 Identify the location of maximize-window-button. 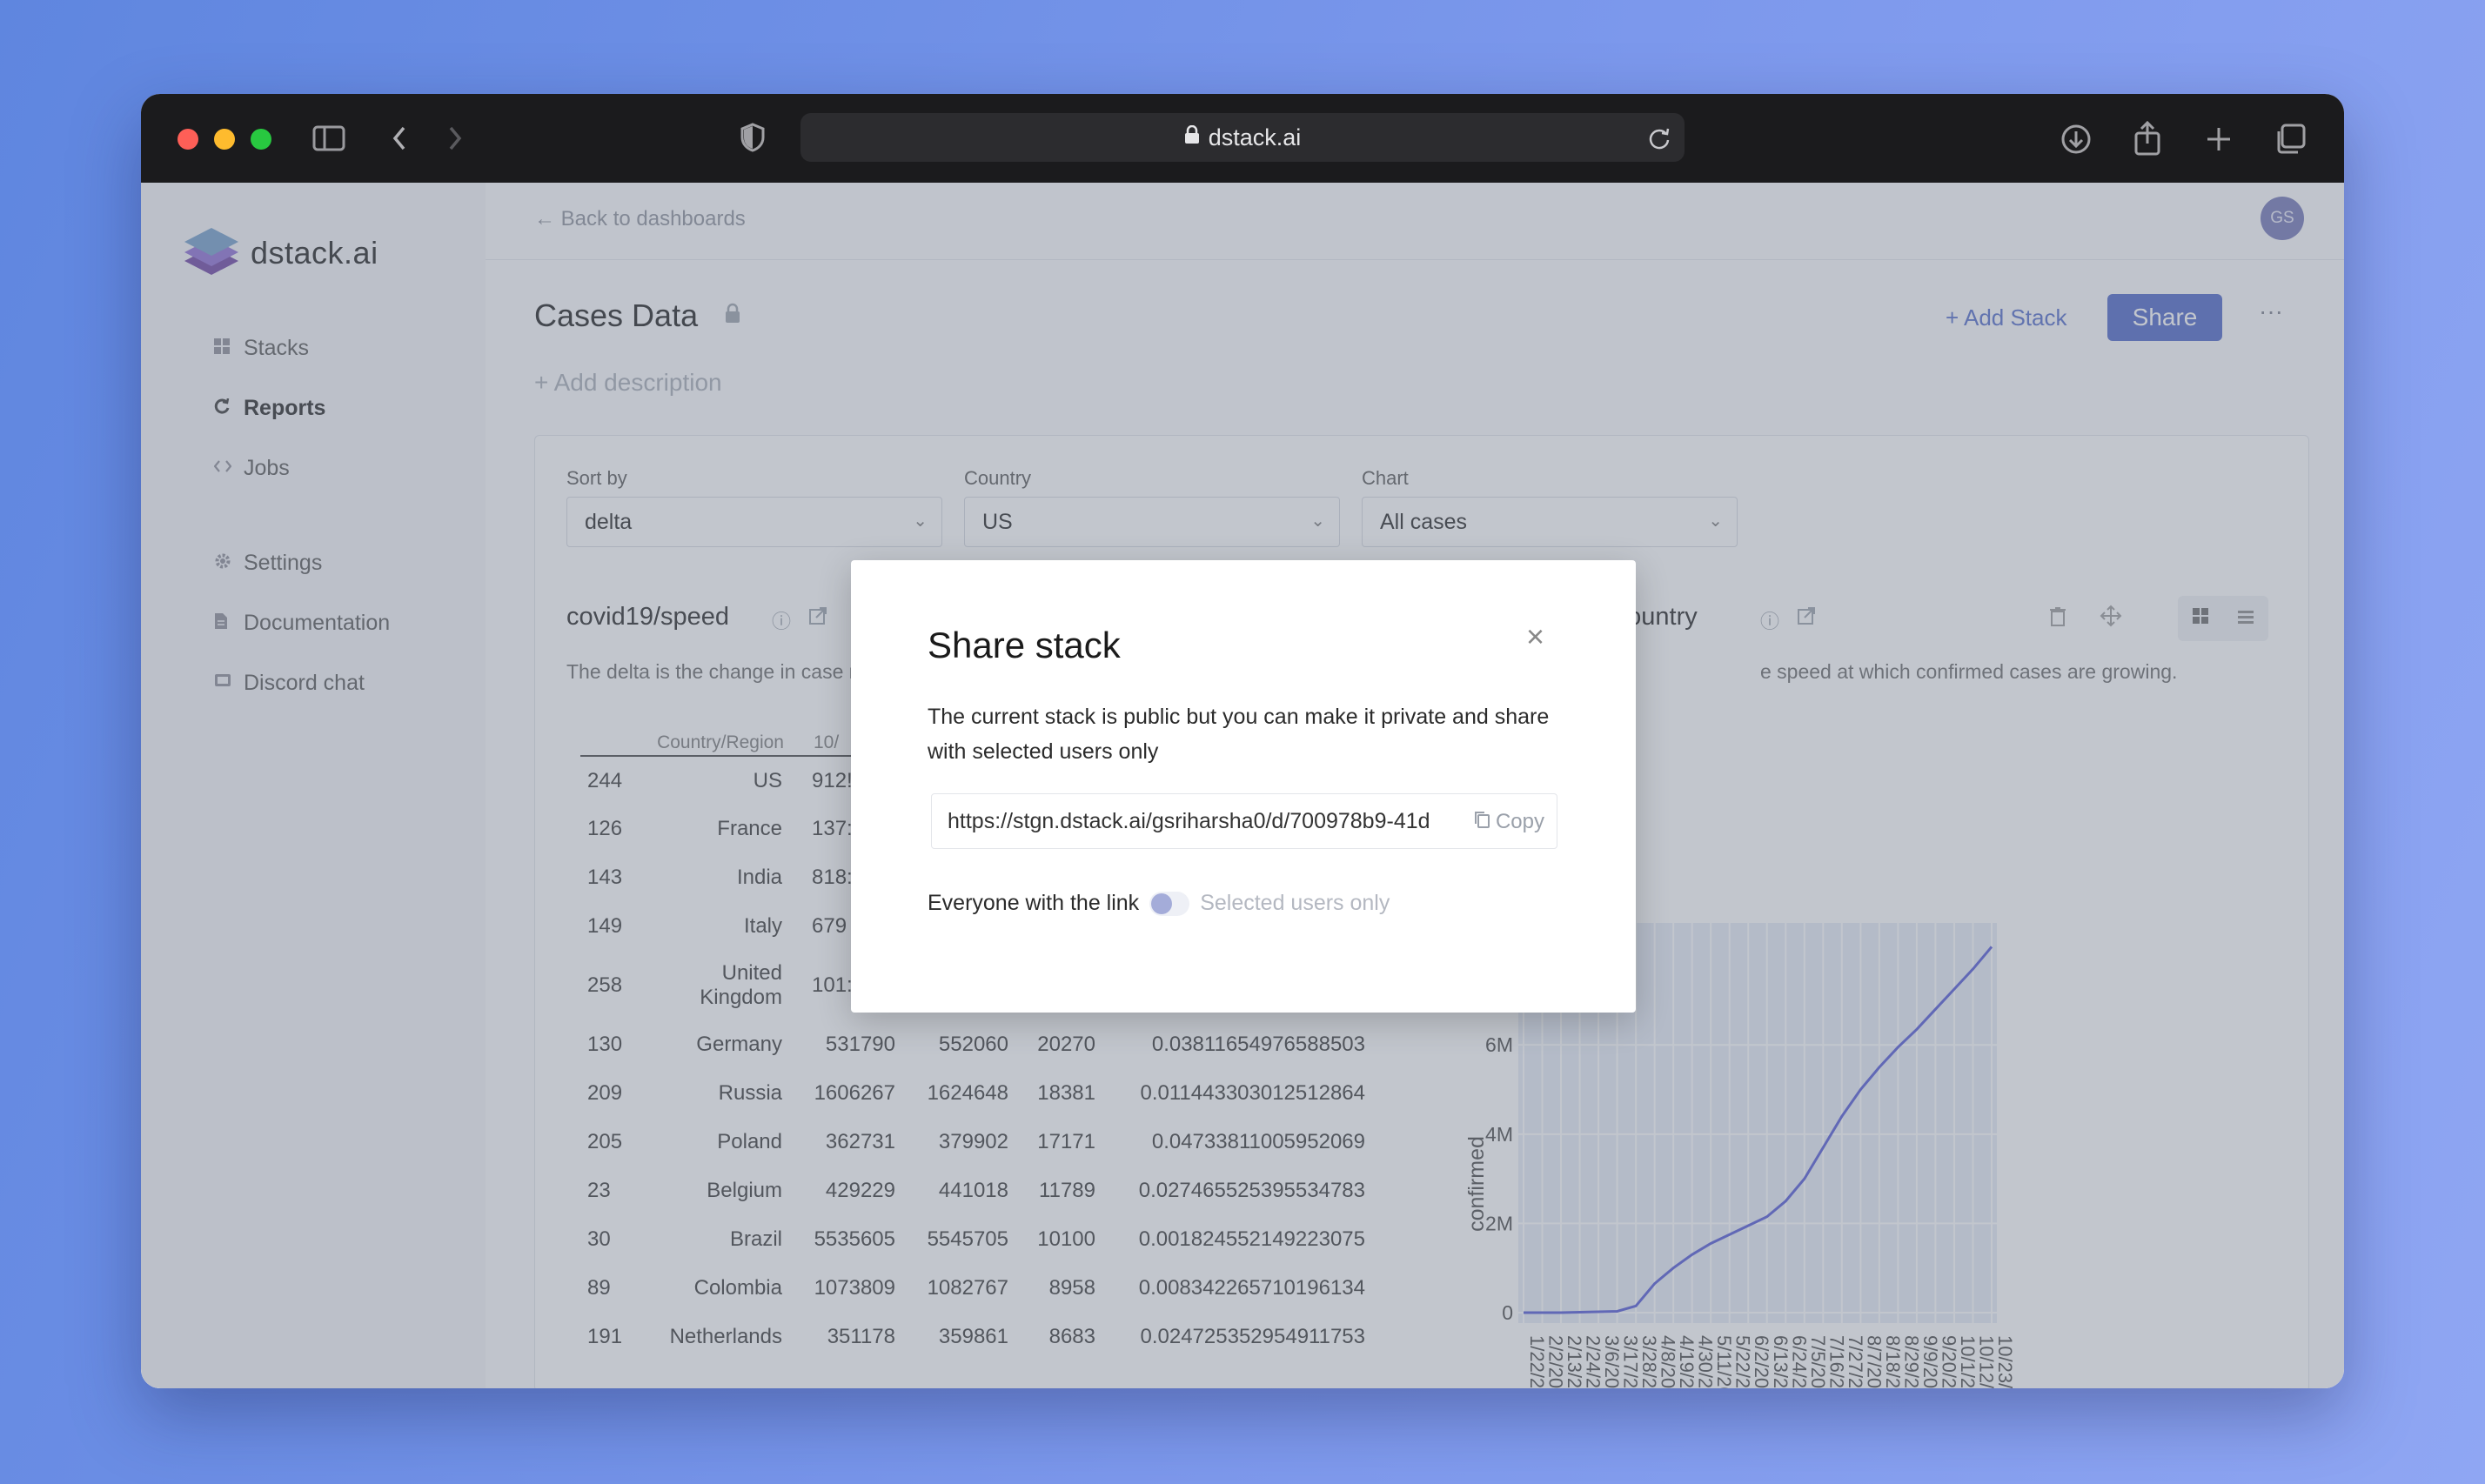
(261, 140).